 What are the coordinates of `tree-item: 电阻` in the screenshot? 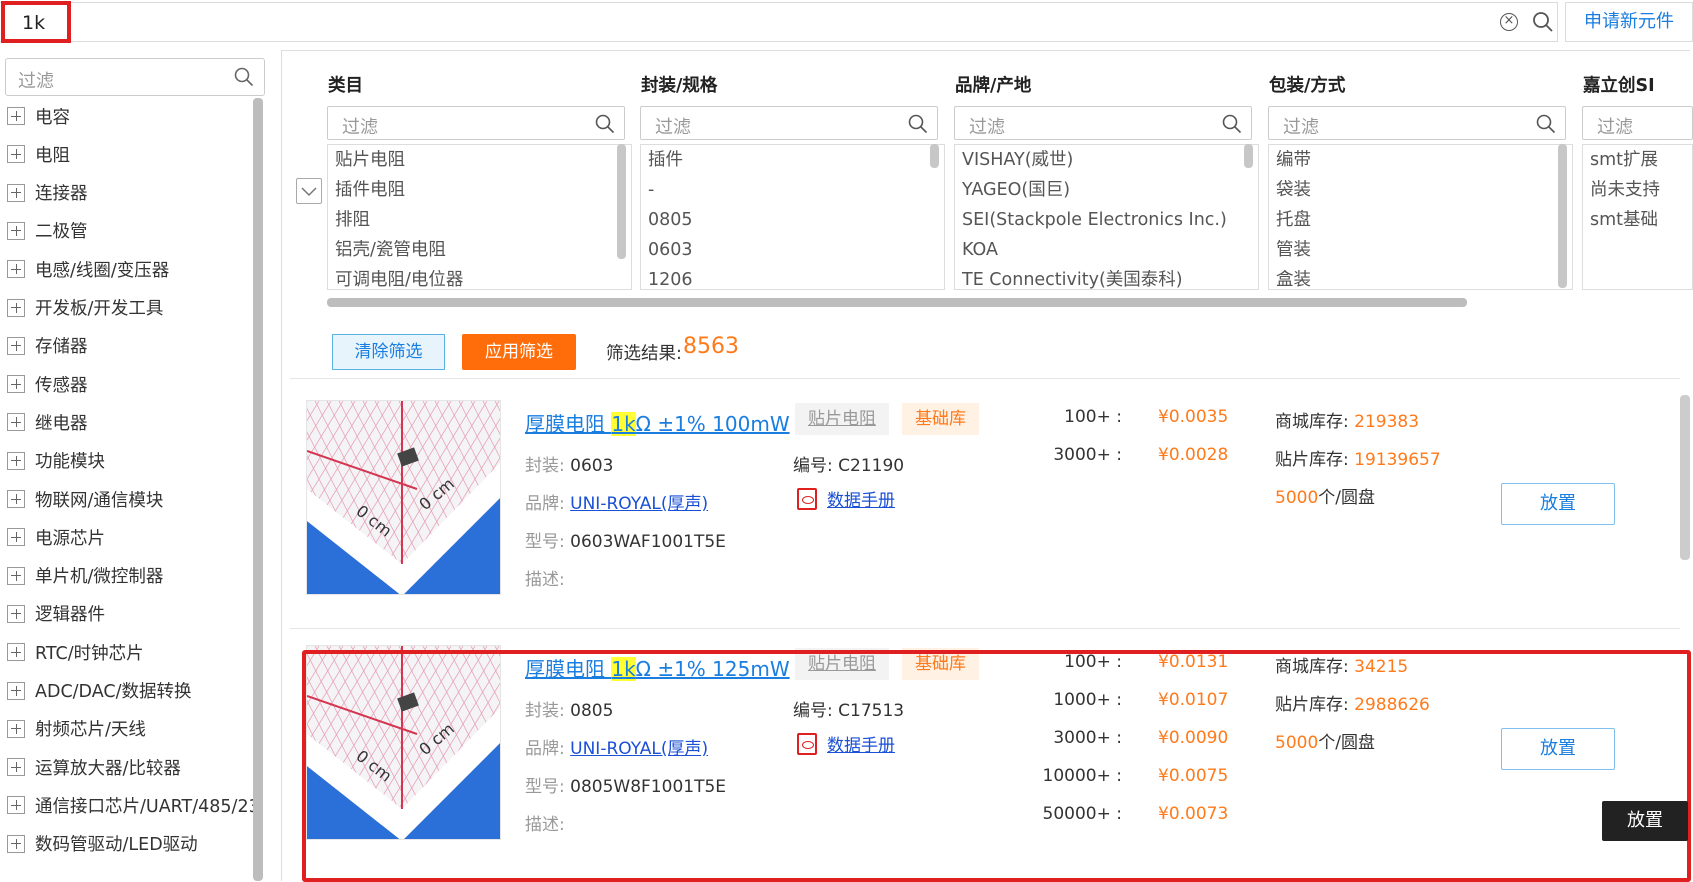 It's located at (38, 154).